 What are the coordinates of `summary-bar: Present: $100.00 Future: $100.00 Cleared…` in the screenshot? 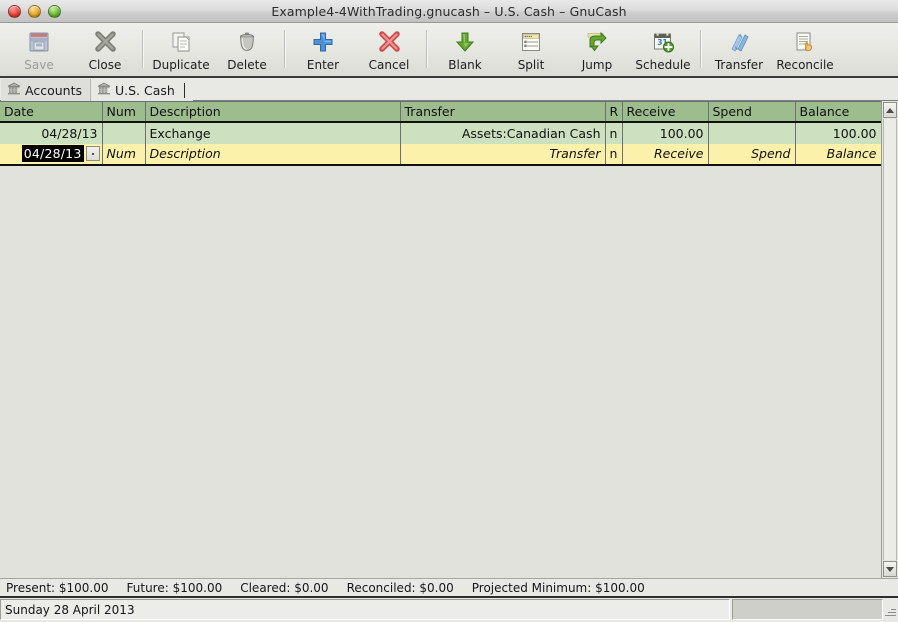 It's located at (449, 588).